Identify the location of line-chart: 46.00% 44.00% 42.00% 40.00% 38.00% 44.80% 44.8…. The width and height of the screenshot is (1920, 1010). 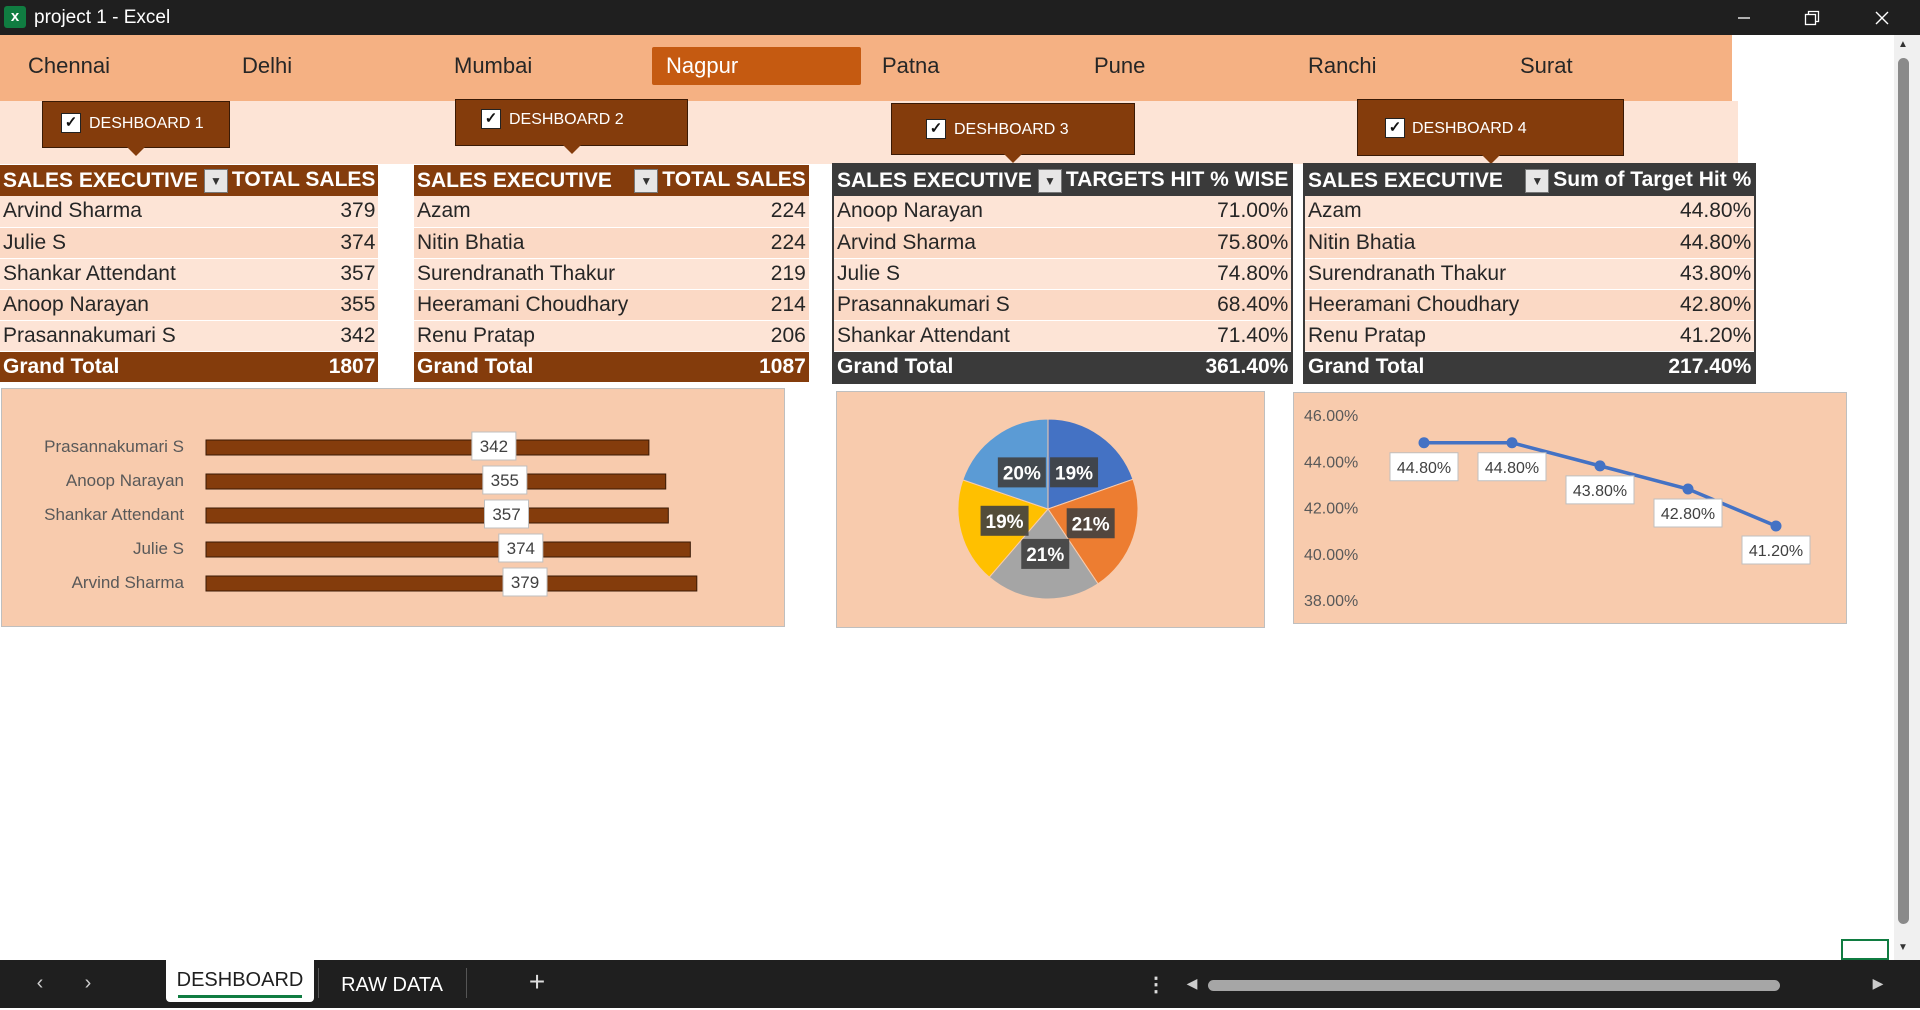
(1570, 508).